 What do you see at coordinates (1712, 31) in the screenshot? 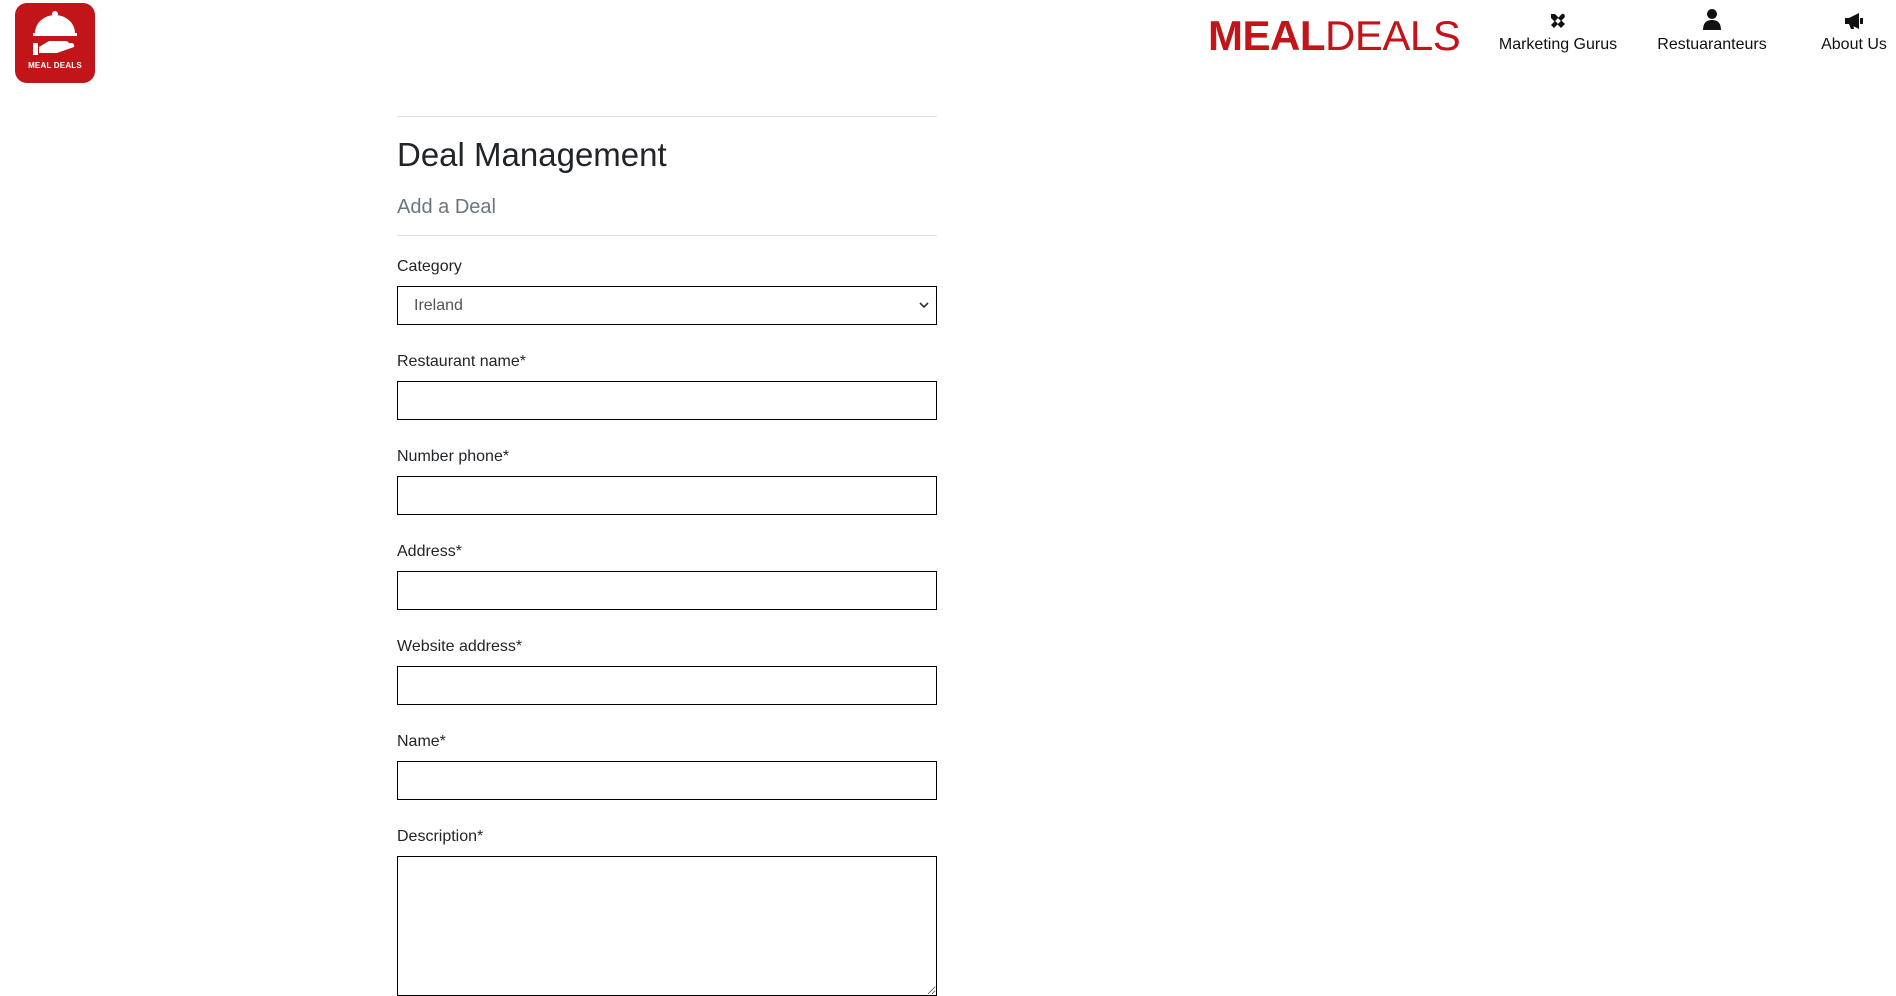
I see `nav-item-restuaranteurs: Restuaranteurs` at bounding box center [1712, 31].